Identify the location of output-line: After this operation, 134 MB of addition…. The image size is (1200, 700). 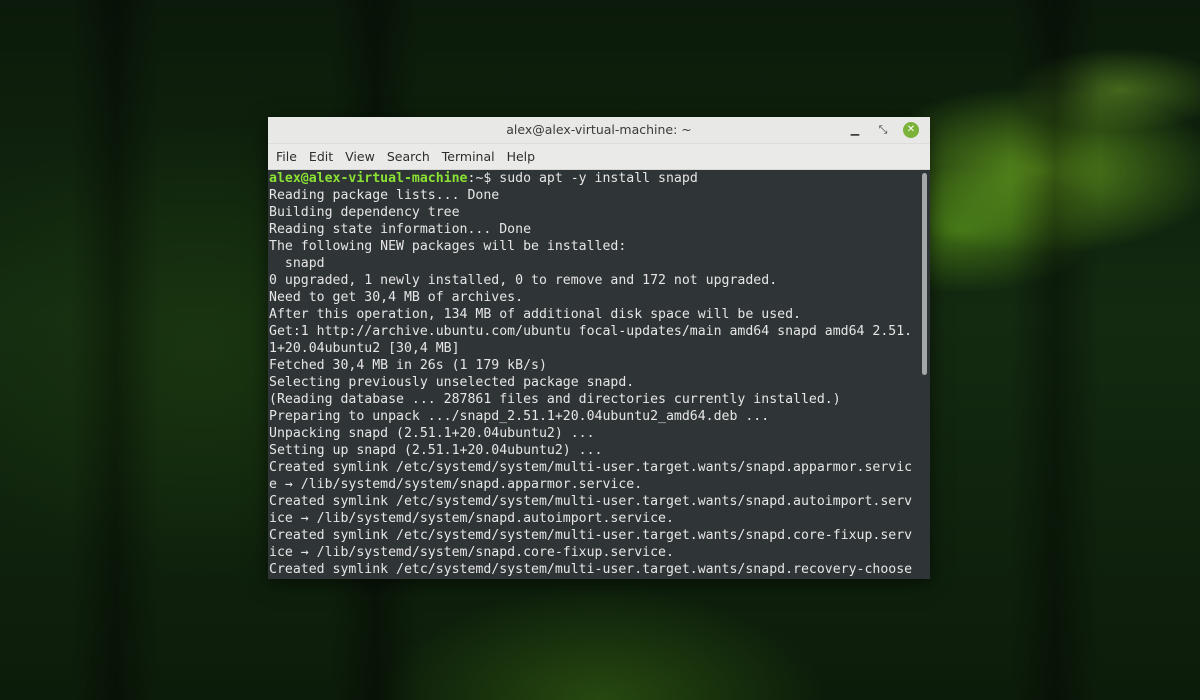
(535, 314).